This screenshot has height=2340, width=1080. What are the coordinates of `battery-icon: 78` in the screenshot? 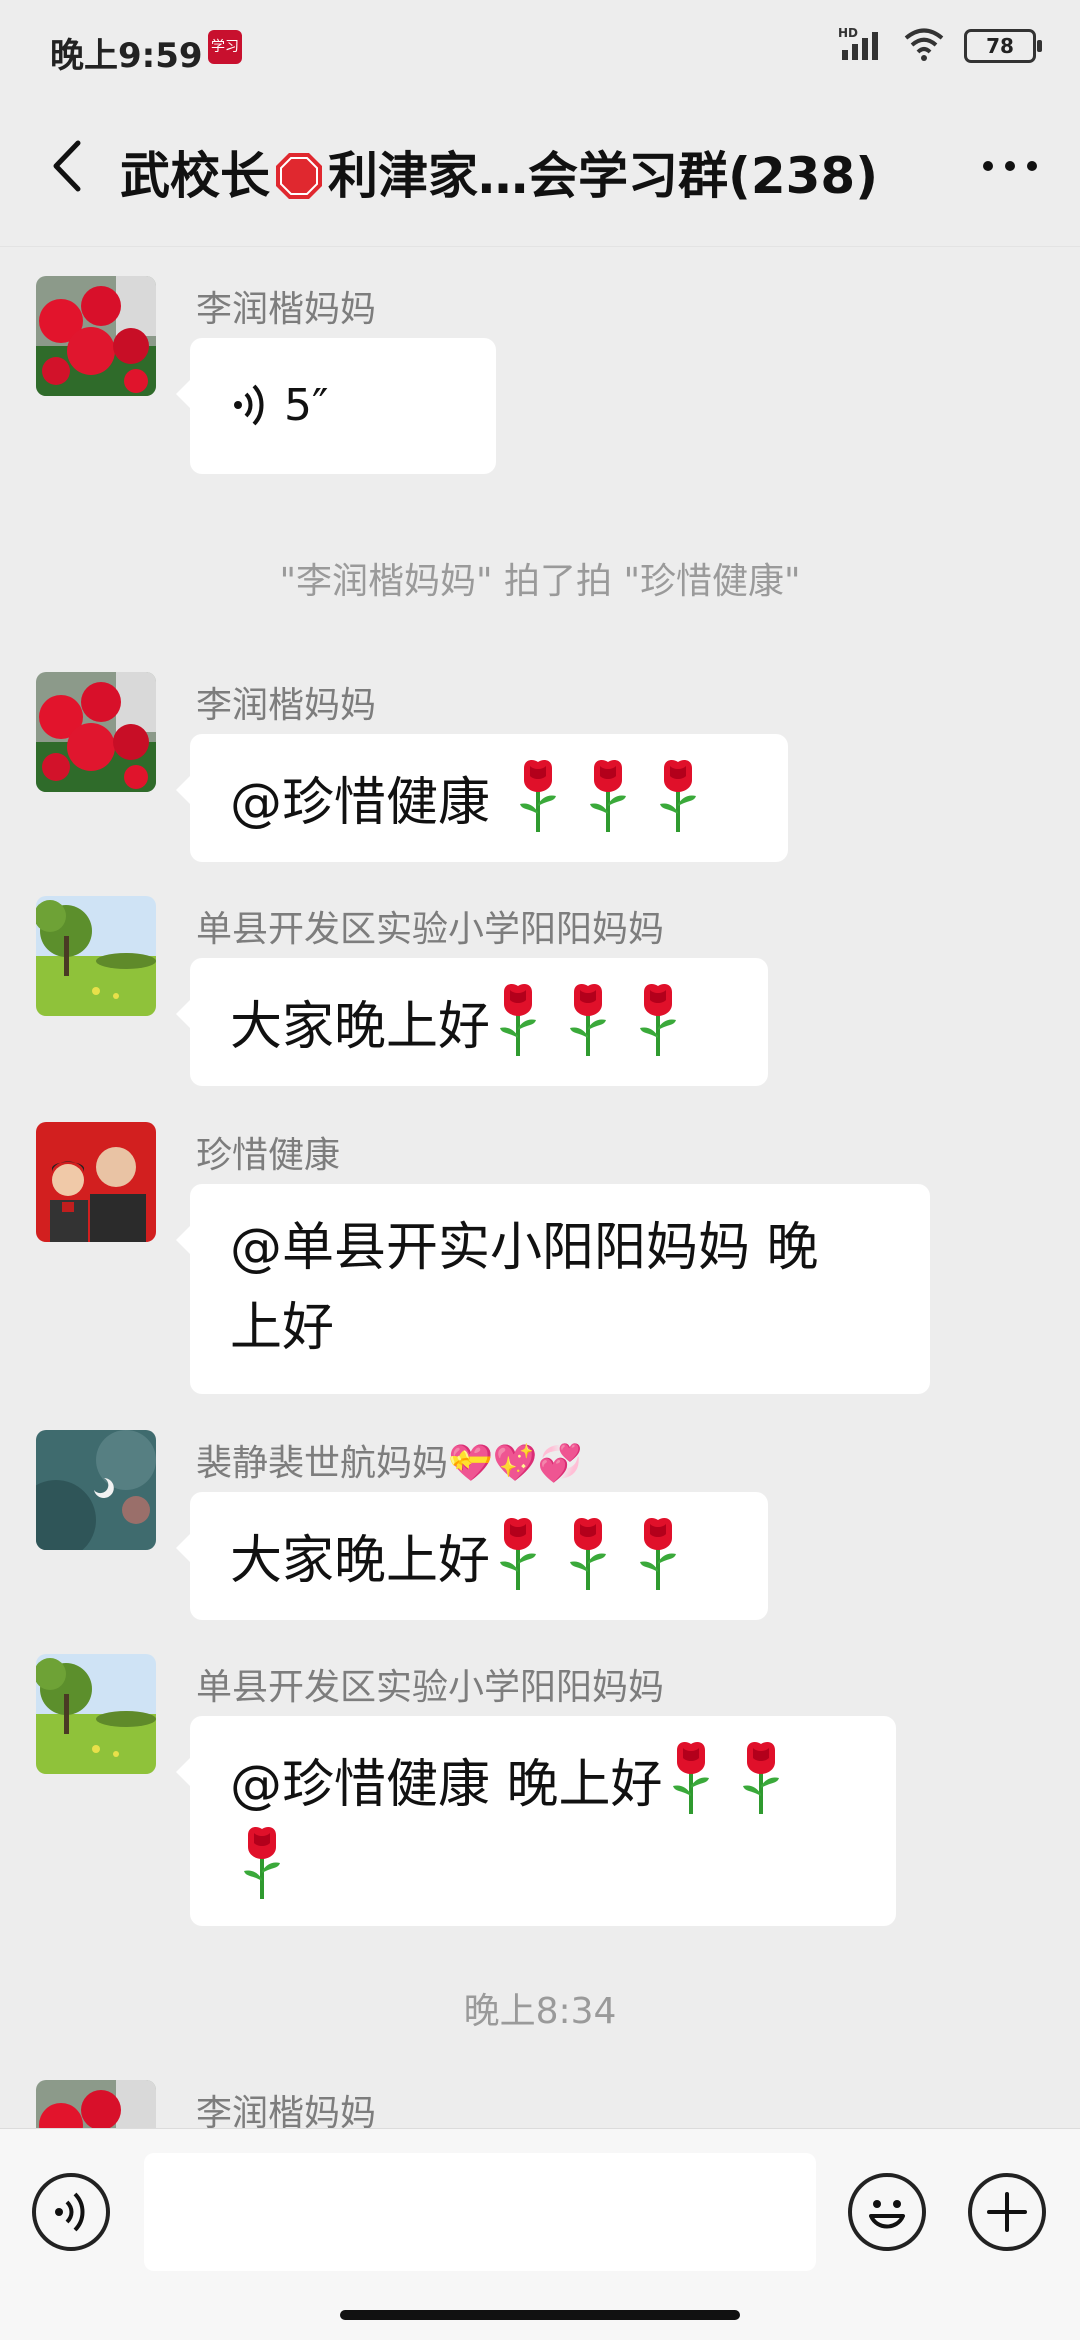 It's located at (1003, 46).